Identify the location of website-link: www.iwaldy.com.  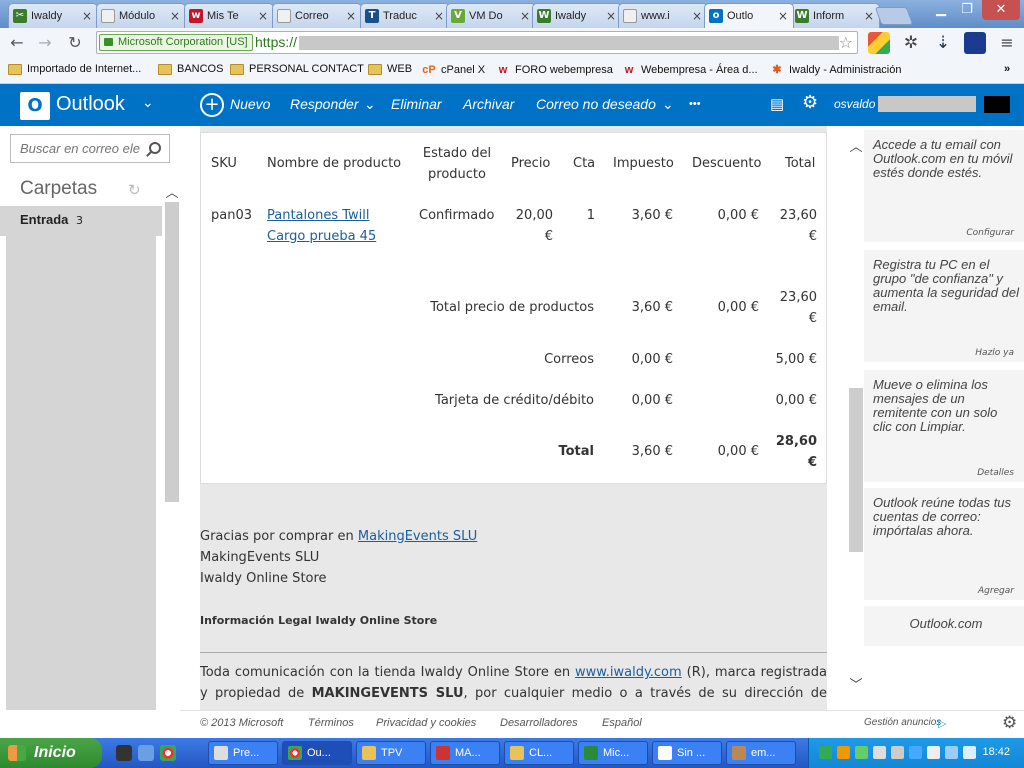
(628, 672).